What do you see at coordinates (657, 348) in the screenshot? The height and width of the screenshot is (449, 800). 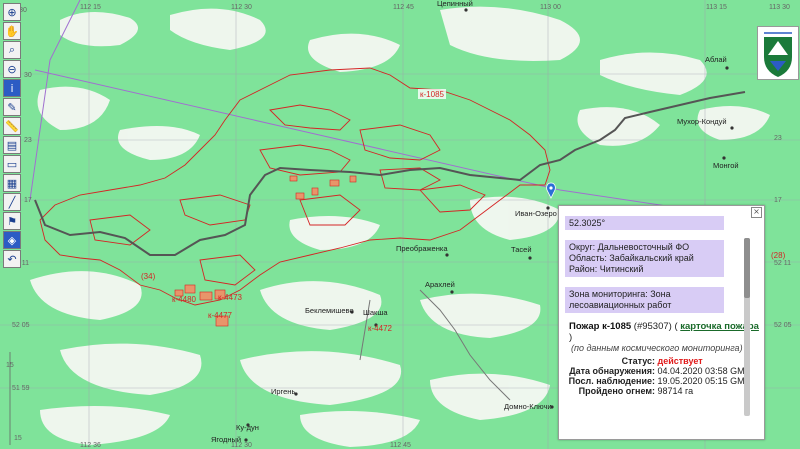 I see `source-note: (по данным космического мониторинга)` at bounding box center [657, 348].